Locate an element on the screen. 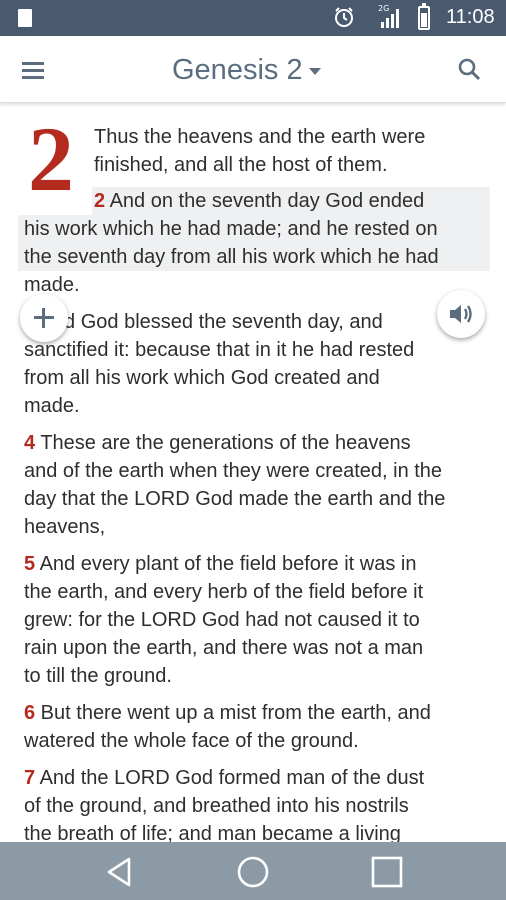 The width and height of the screenshot is (506, 900). home-circle-icon is located at coordinates (253, 872).